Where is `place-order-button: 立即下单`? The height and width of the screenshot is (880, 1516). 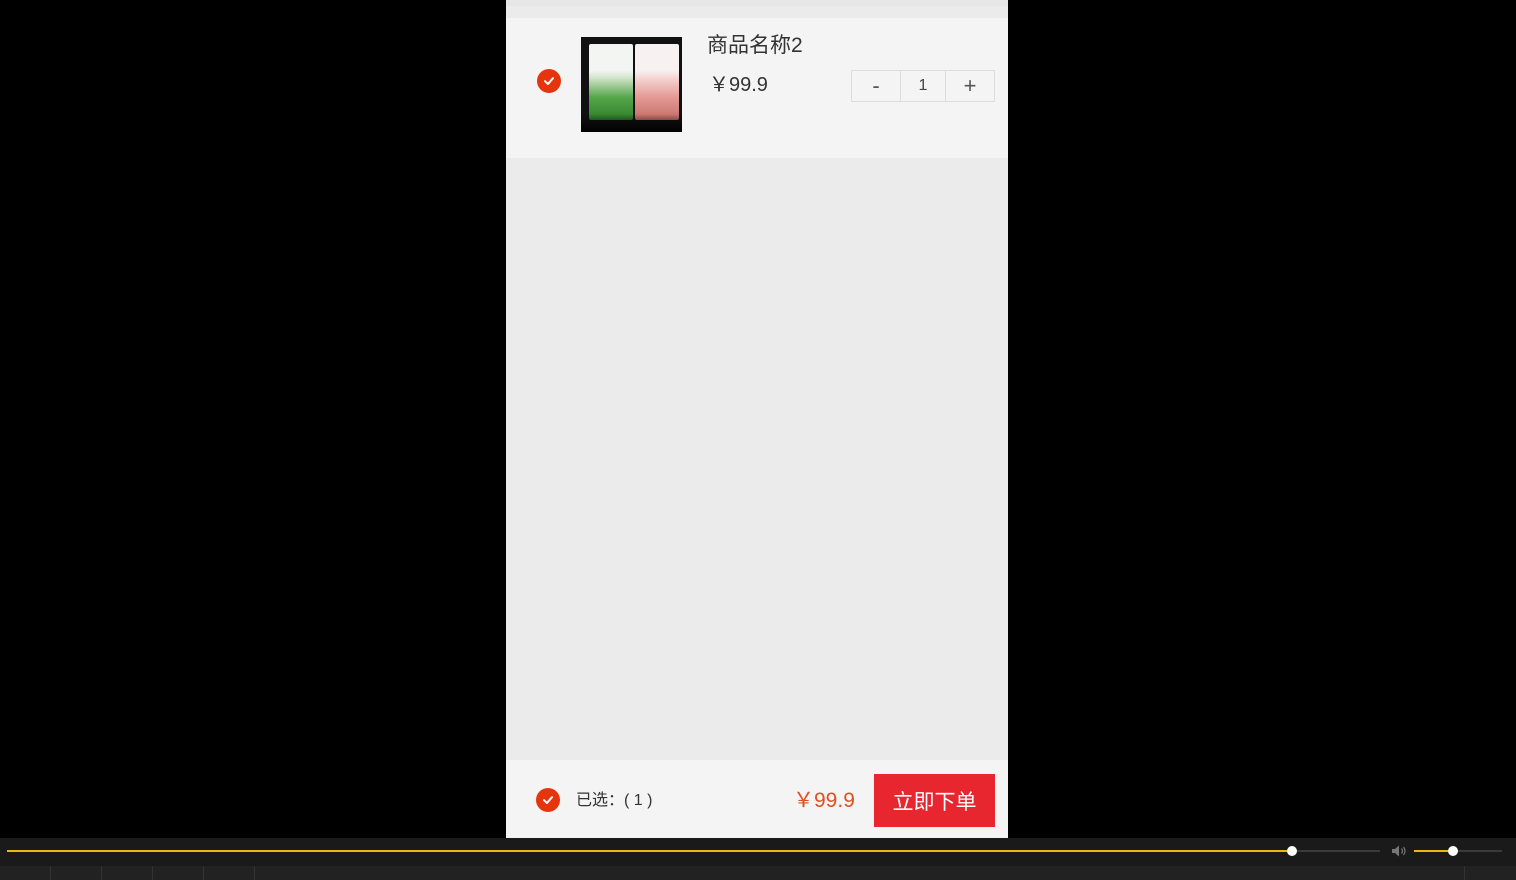 place-order-button: 立即下单 is located at coordinates (934, 800).